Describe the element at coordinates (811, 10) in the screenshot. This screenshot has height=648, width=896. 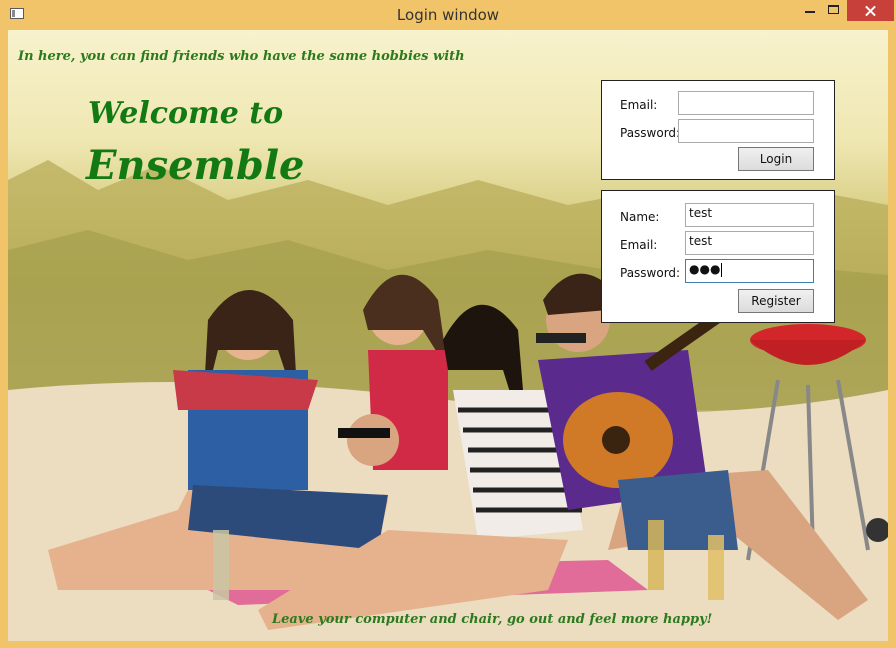
I see `minimize-button` at that location.